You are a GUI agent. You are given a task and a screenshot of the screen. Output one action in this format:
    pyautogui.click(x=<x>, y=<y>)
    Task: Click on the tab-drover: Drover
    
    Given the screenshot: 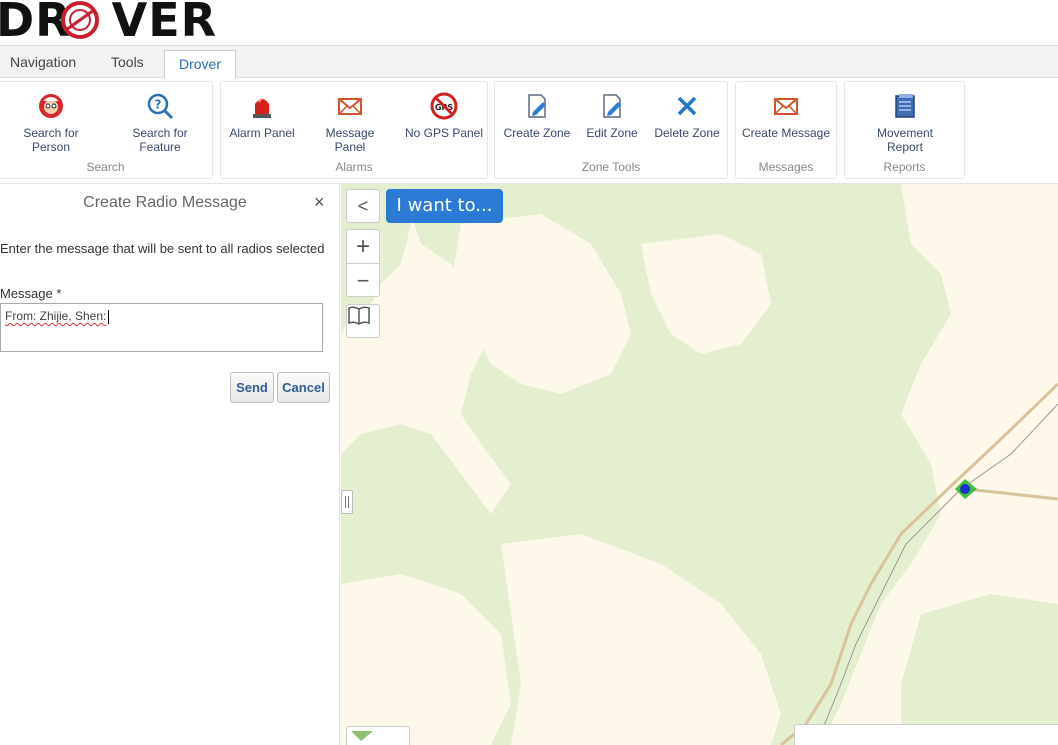 What is the action you would take?
    pyautogui.click(x=200, y=64)
    